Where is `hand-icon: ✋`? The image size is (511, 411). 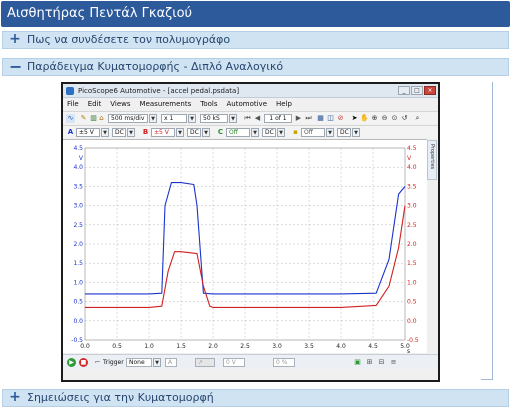 hand-icon: ✋ is located at coordinates (364, 118).